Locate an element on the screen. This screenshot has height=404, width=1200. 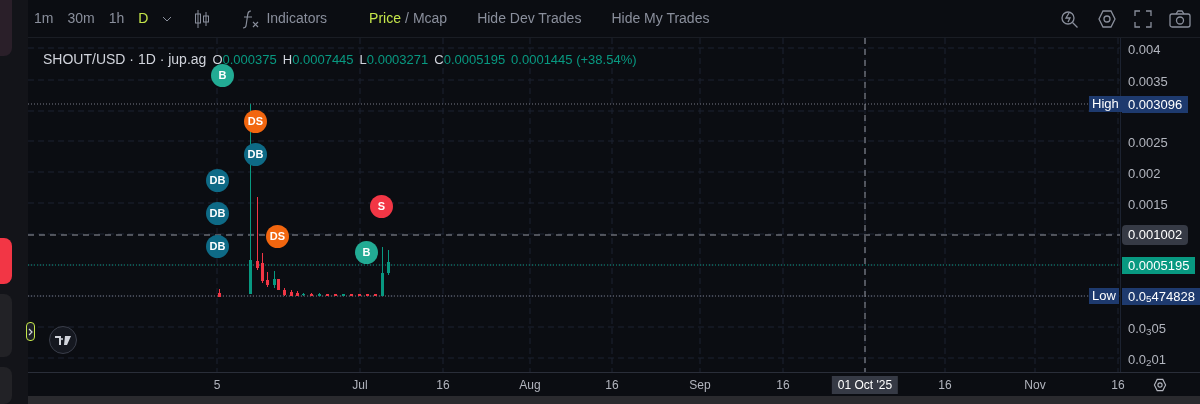
time-tick: Sep is located at coordinates (700, 385).